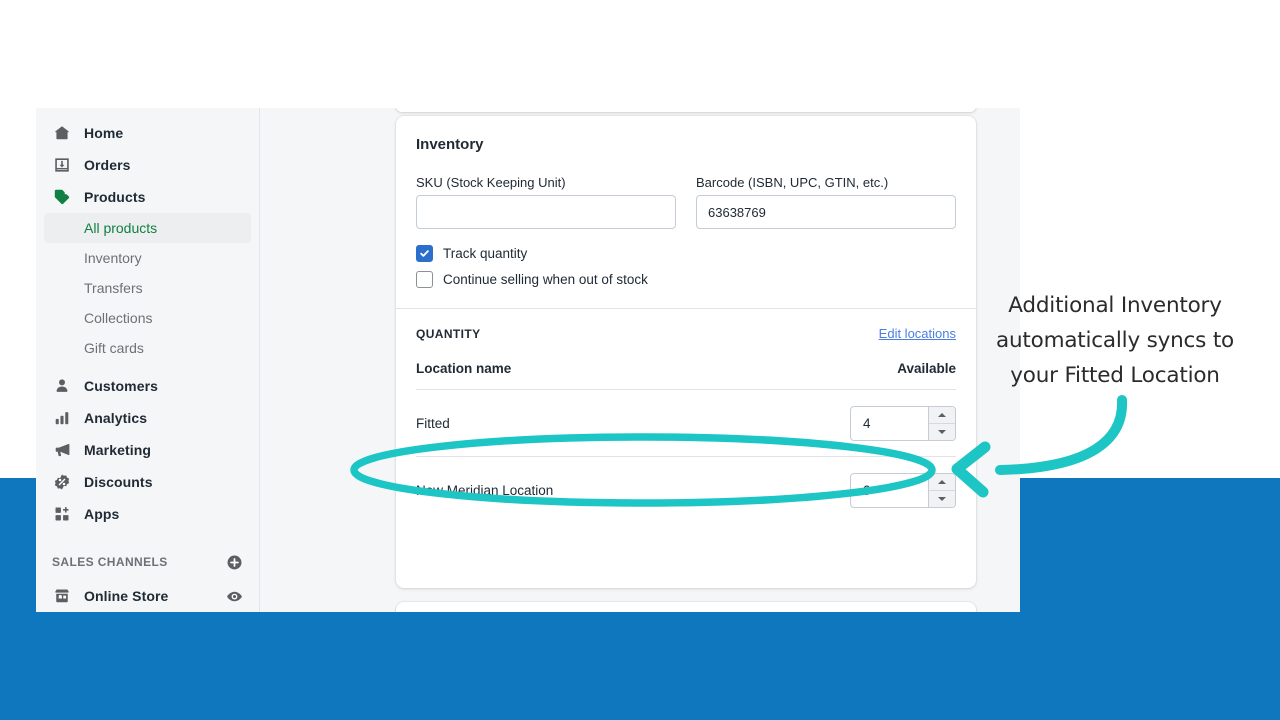 The image size is (1280, 720). Describe the element at coordinates (147, 348) in the screenshot. I see `sidebar-subitem-gift-cards: Gift cards` at that location.